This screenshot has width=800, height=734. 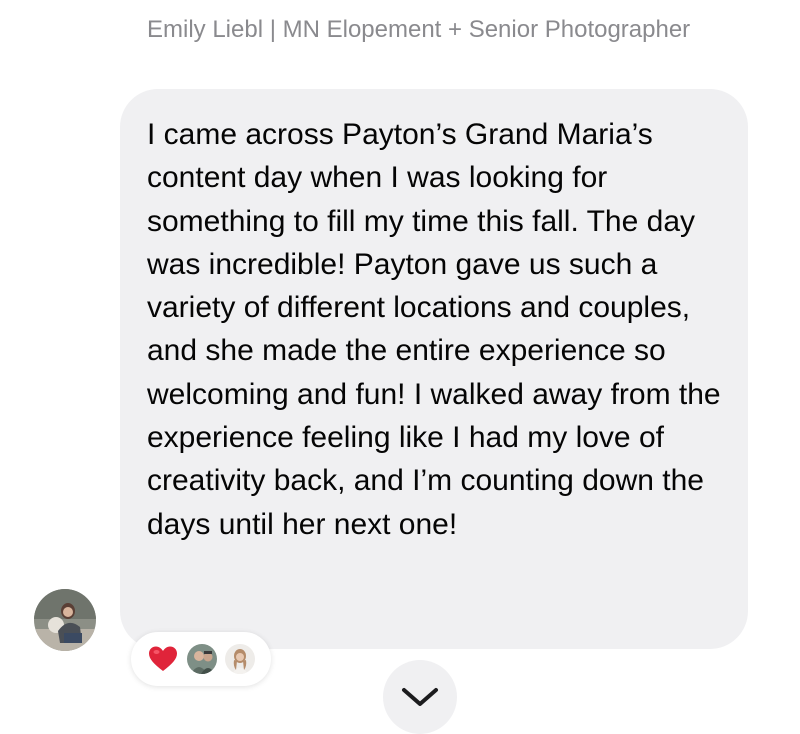 I want to click on sender-avatar-photo, so click(x=65, y=620).